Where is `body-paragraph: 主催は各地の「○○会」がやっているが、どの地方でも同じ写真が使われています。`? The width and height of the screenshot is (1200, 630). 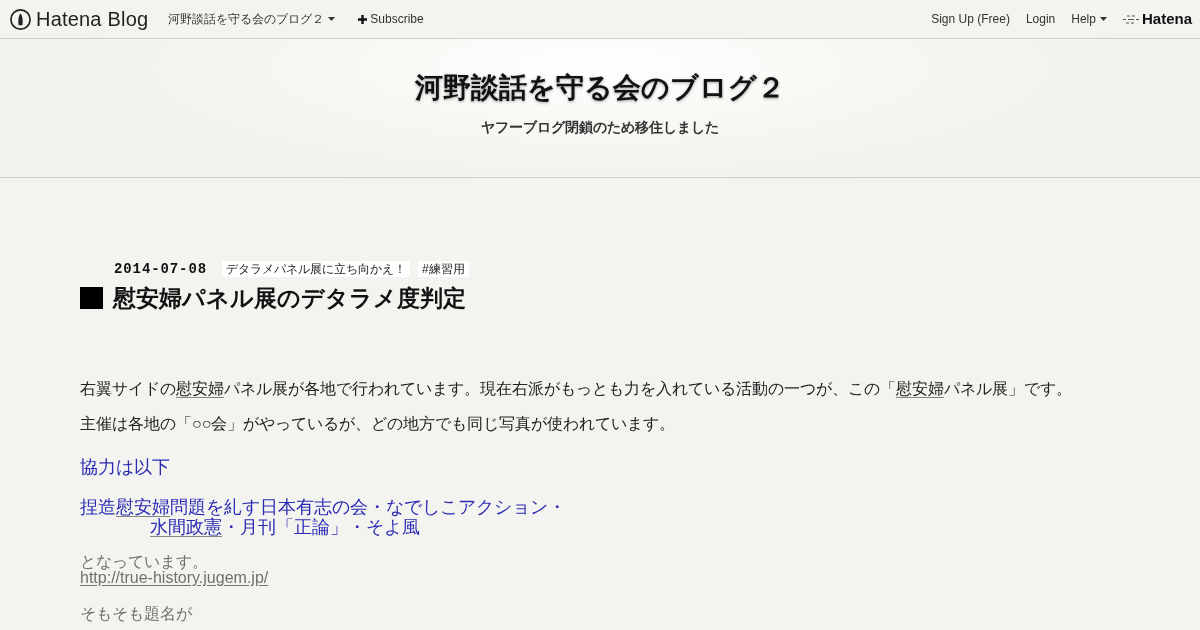 body-paragraph: 主催は各地の「○○会」がやっているが、どの地方でも同じ写真が使われています。 is located at coordinates (378, 424).